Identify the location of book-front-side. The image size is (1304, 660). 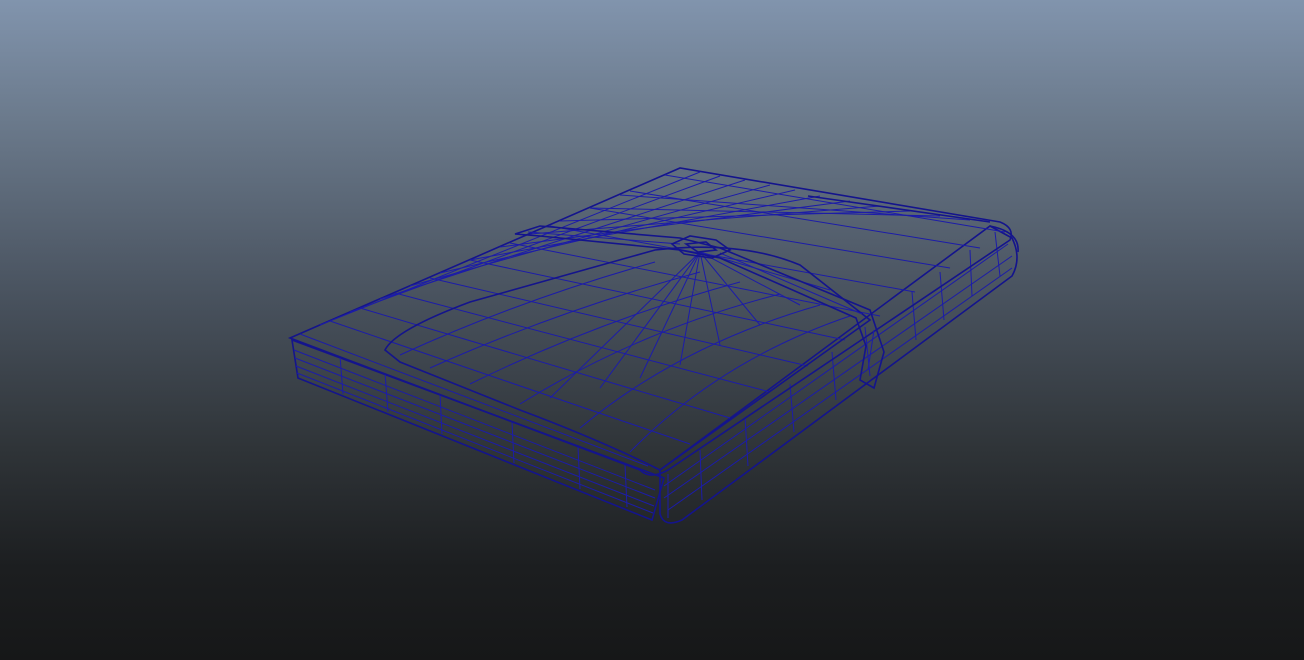
(477, 430).